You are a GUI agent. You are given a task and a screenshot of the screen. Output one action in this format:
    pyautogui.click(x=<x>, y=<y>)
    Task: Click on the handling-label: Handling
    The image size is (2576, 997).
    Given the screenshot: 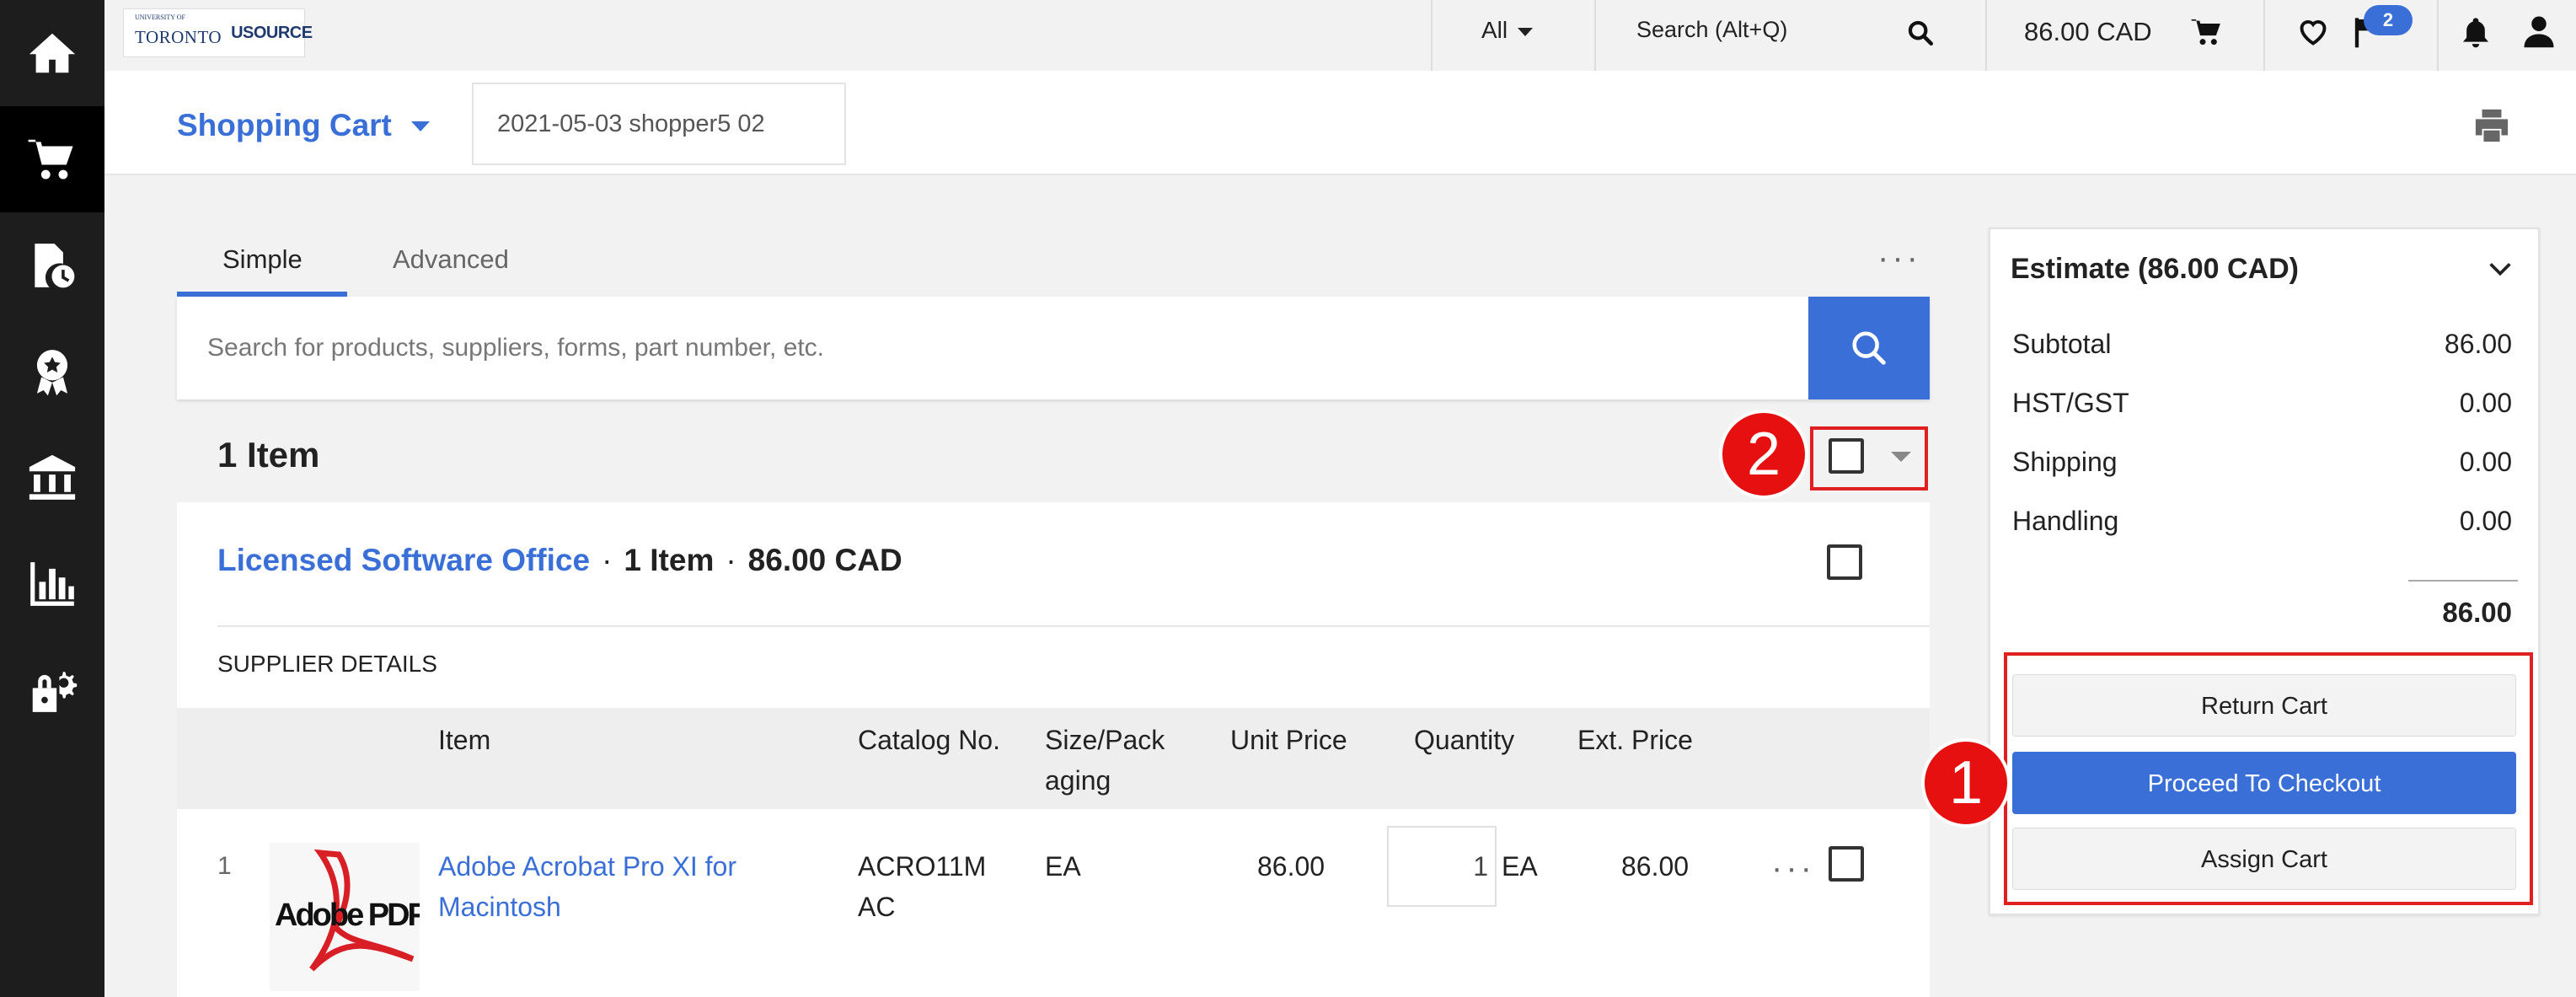 What is the action you would take?
    pyautogui.click(x=2066, y=521)
    